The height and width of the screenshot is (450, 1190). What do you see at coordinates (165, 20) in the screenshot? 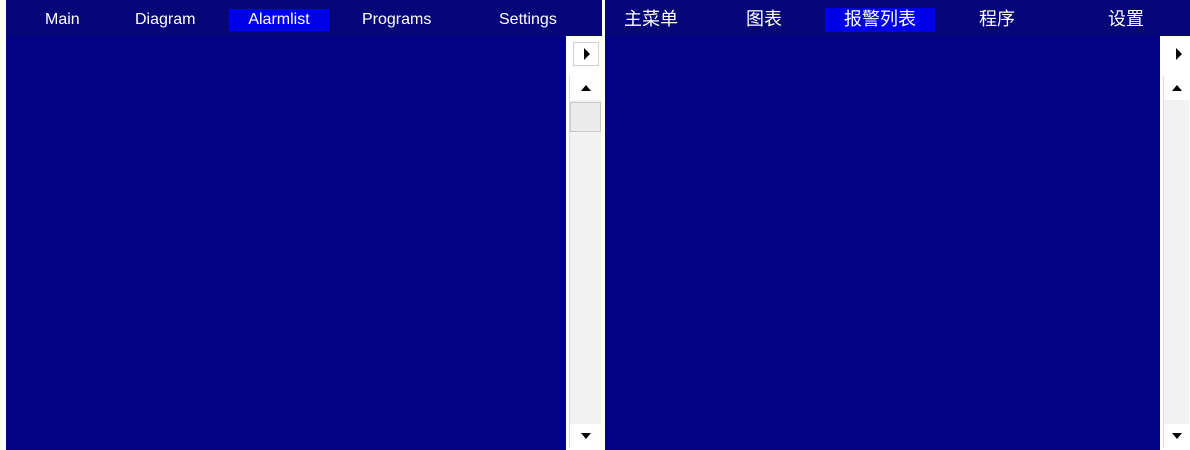
I see `tab-diagram: Diagram` at bounding box center [165, 20].